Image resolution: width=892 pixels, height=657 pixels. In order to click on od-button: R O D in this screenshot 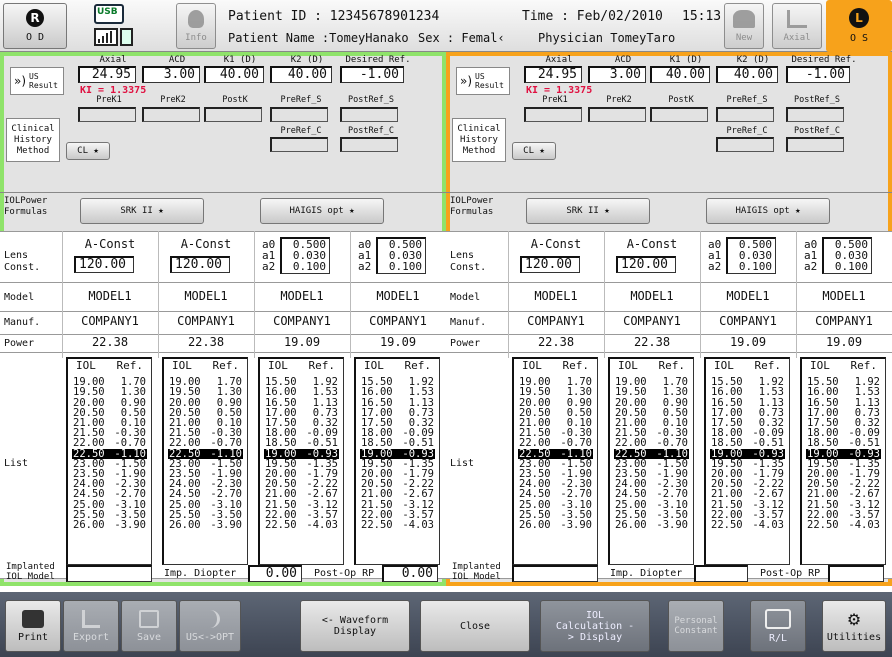, I will do `click(35, 26)`.